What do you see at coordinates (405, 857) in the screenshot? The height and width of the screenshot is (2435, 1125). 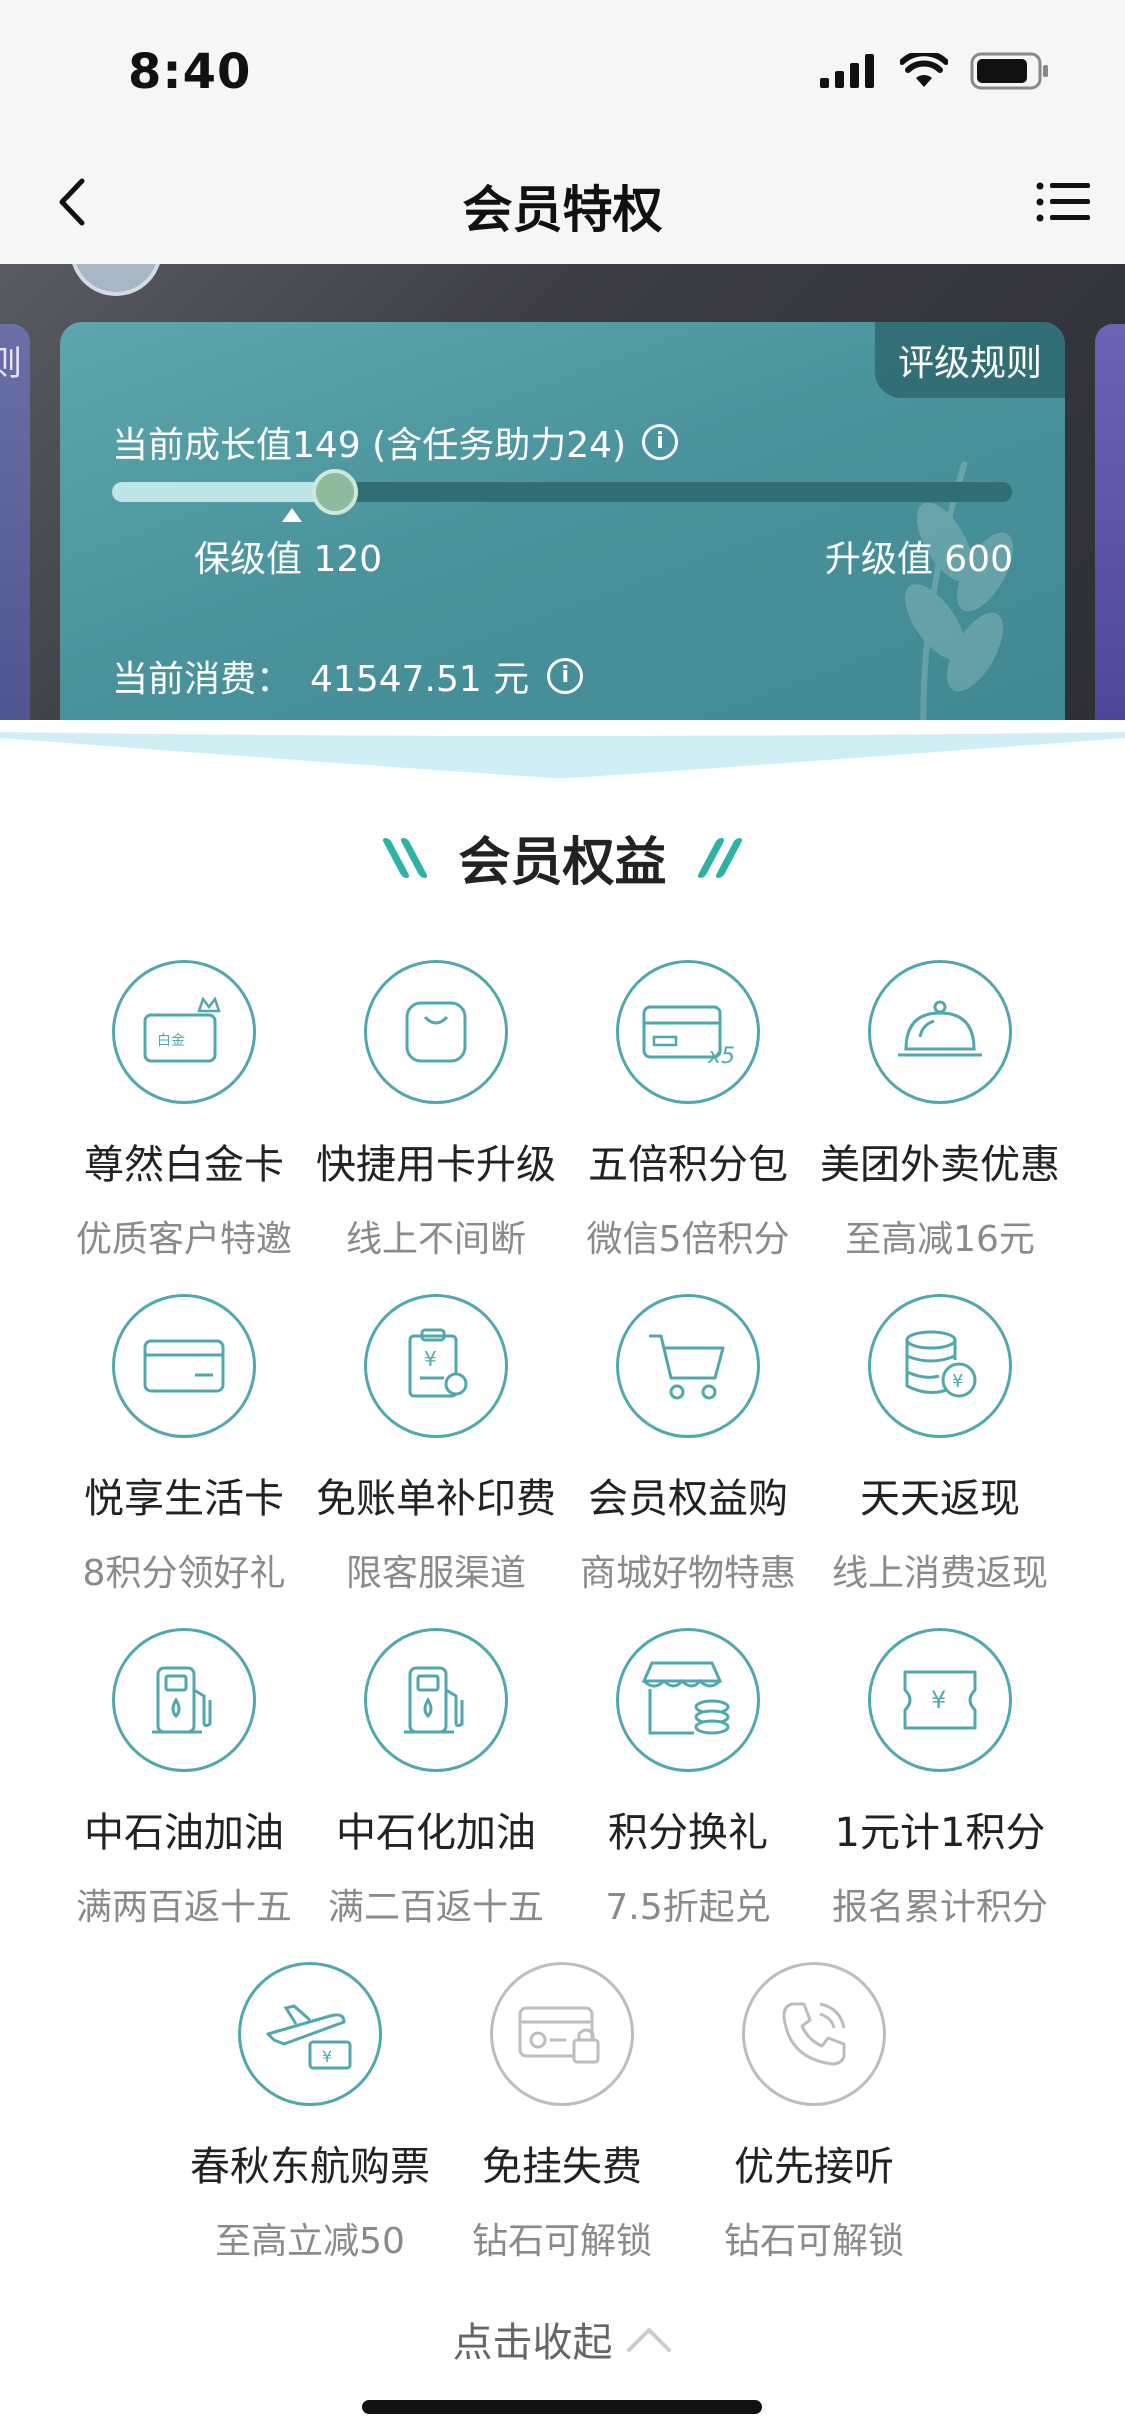 I see `title-slash-left-icon` at bounding box center [405, 857].